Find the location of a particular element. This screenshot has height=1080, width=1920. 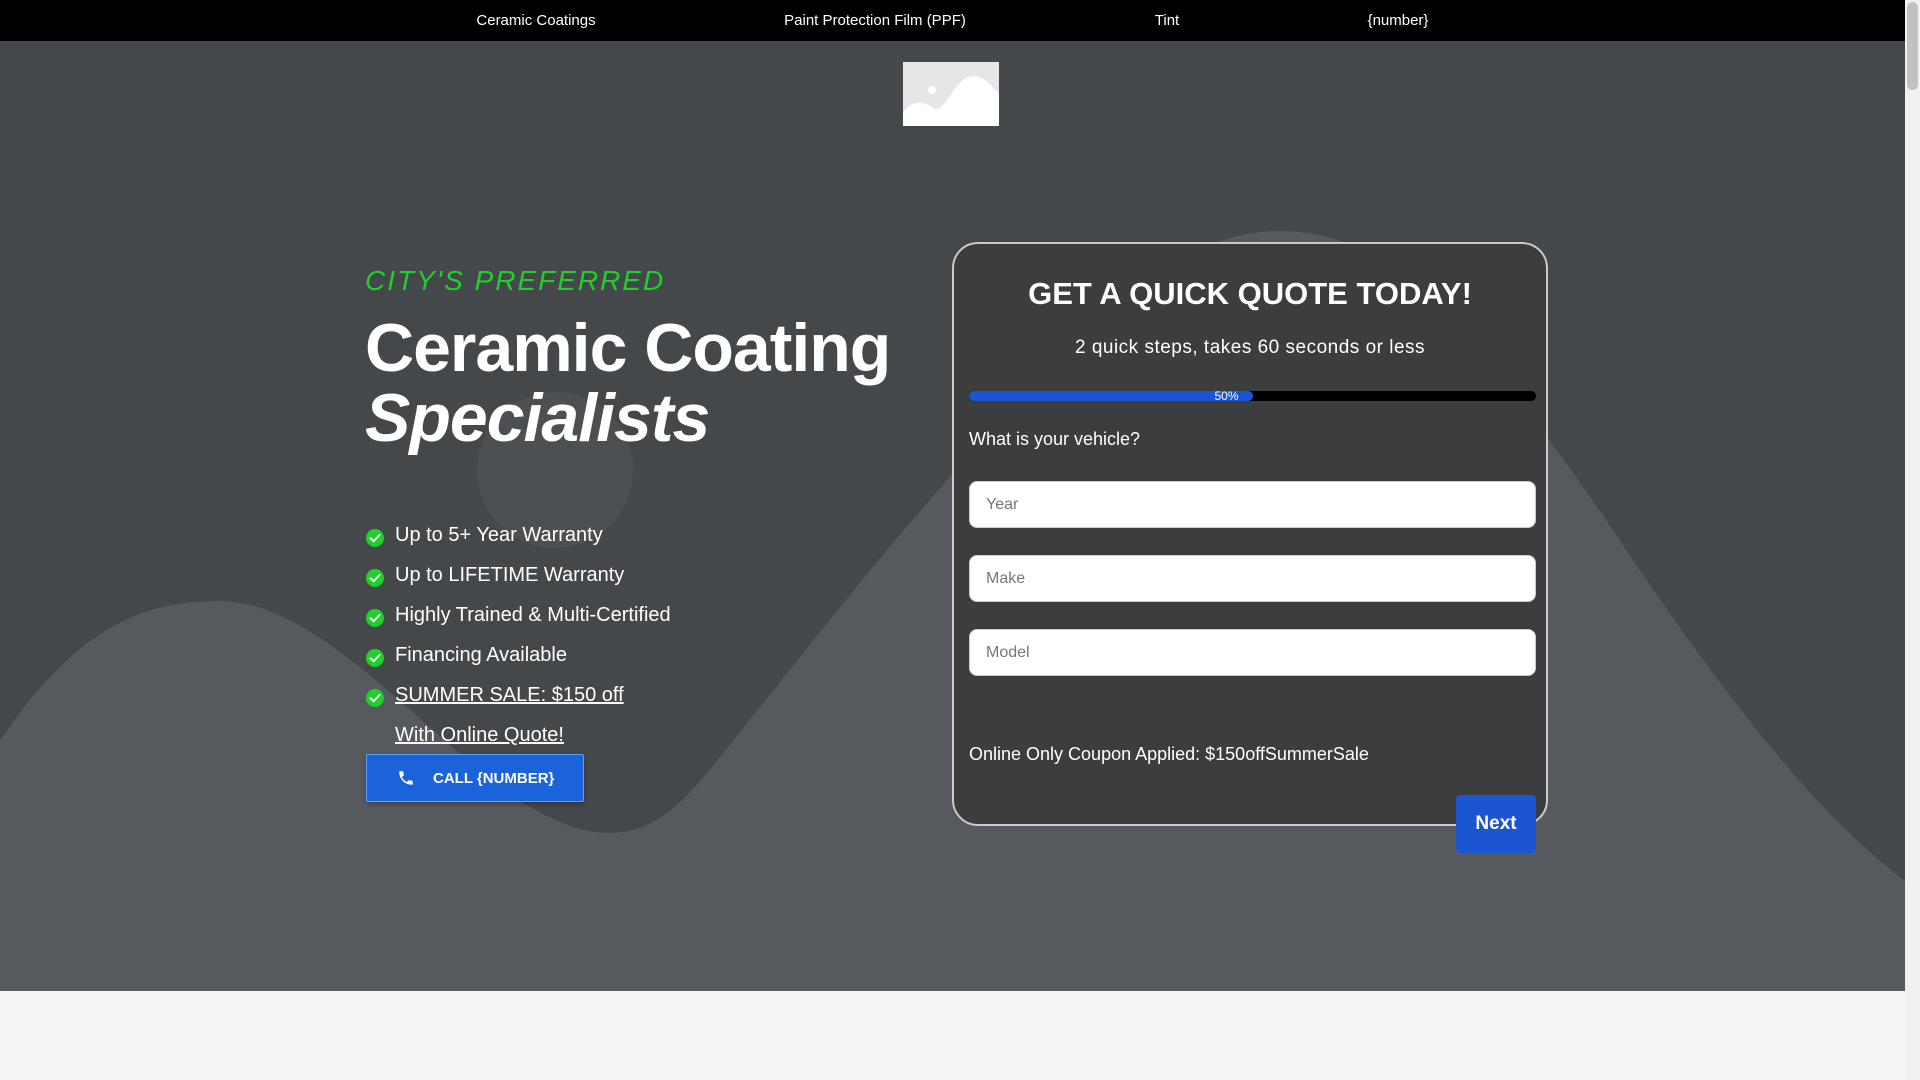

image-placeholder-icon is located at coordinates (951, 101).